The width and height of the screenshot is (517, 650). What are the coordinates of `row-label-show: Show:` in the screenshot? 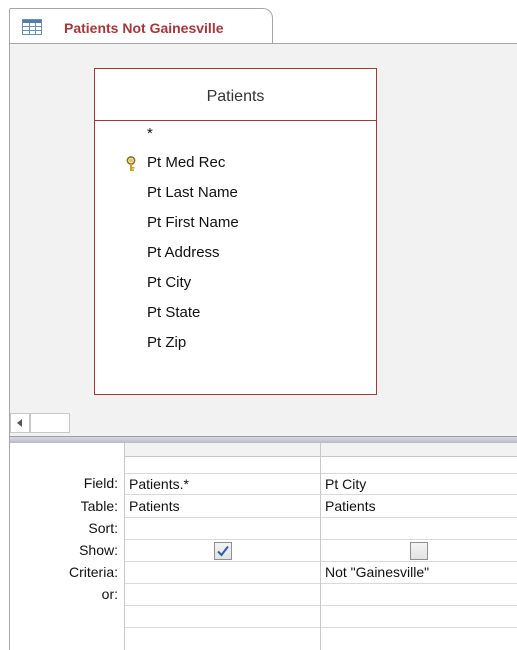 It's located at (98, 550).